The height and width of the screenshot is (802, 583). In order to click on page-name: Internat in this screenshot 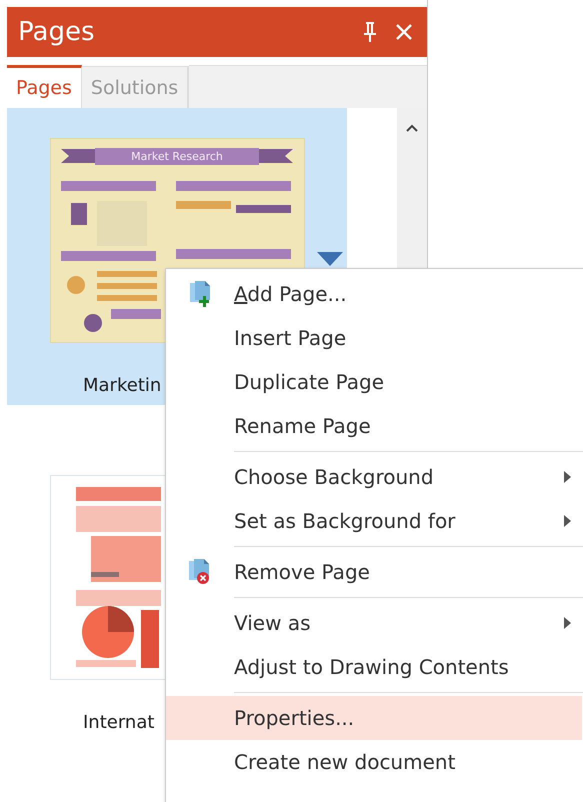, I will do `click(118, 722)`.